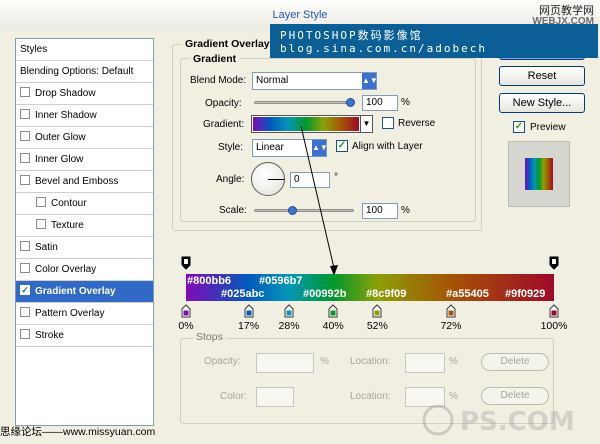 The width and height of the screenshot is (600, 444). I want to click on watermark-bottom-left: 思缘论坛——www.missyuan.com, so click(78, 432).